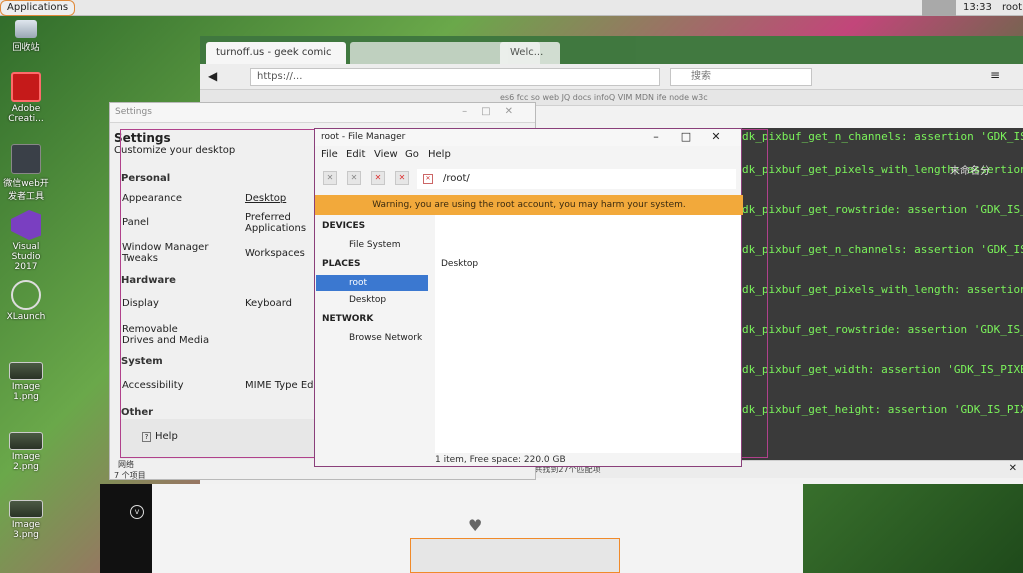  I want to click on browser-toolbar: ◀ https://... 搜索 ≡, so click(611, 77).